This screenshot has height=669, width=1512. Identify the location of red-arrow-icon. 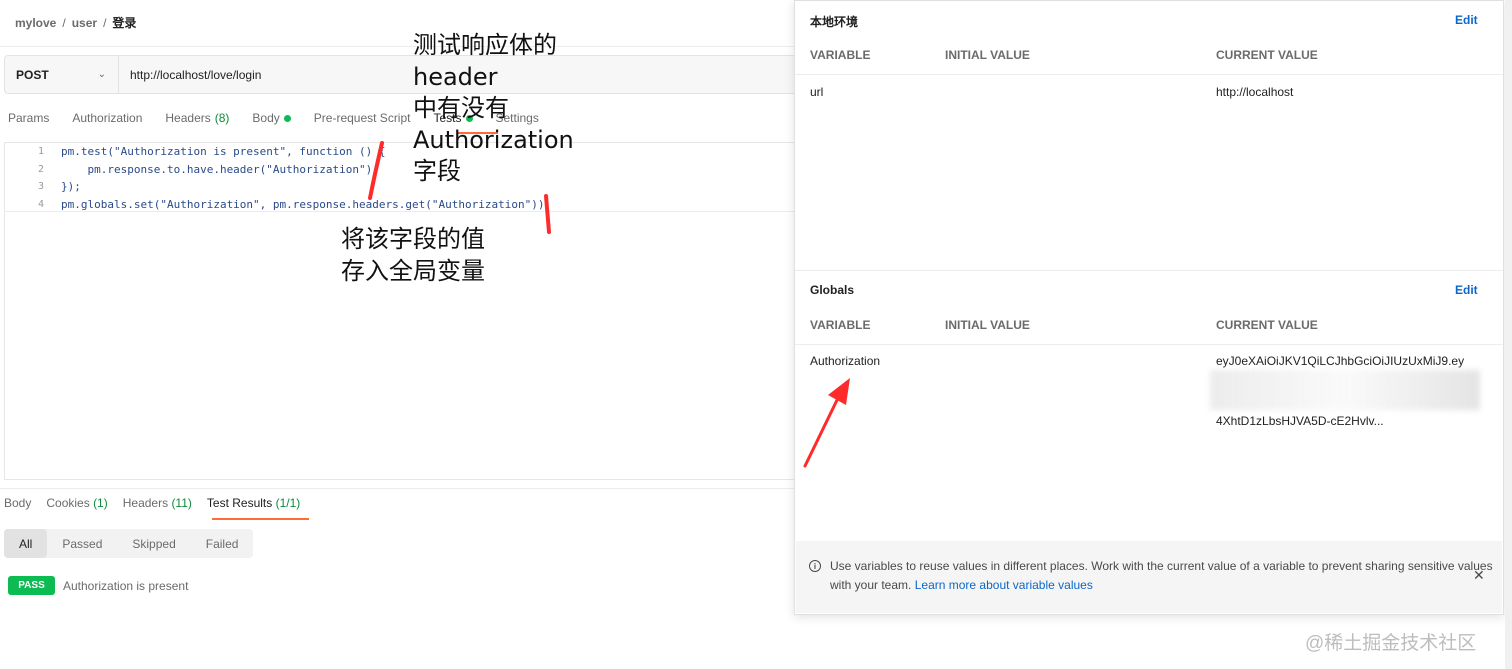
(821, 432).